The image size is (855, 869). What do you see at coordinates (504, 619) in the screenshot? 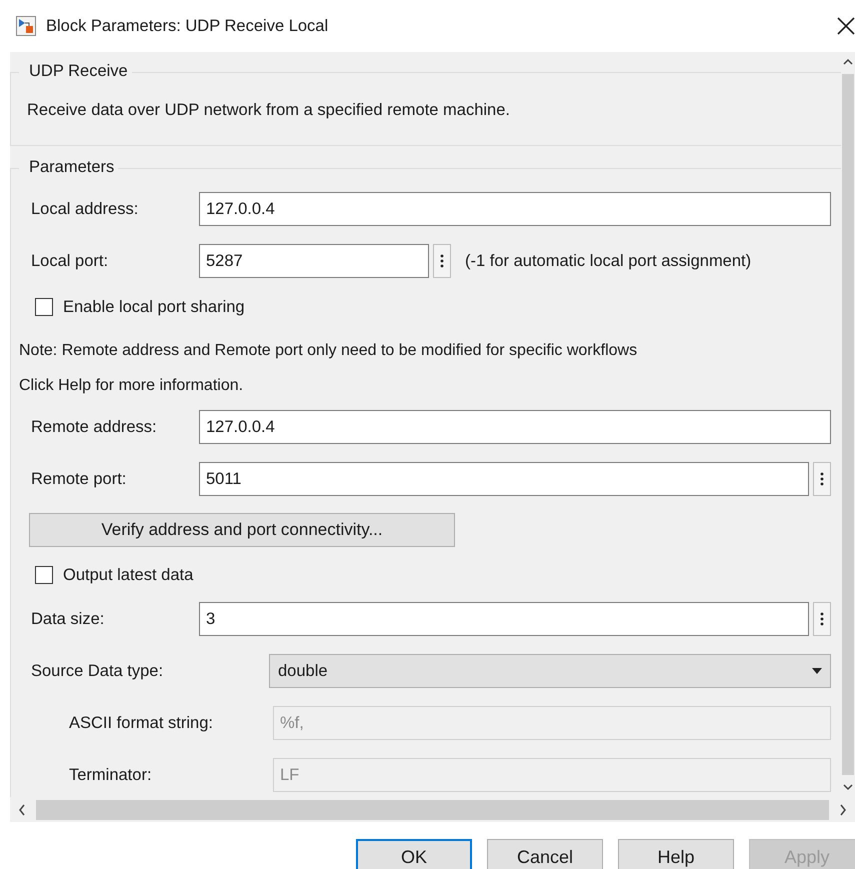
I see `text-field: 3` at bounding box center [504, 619].